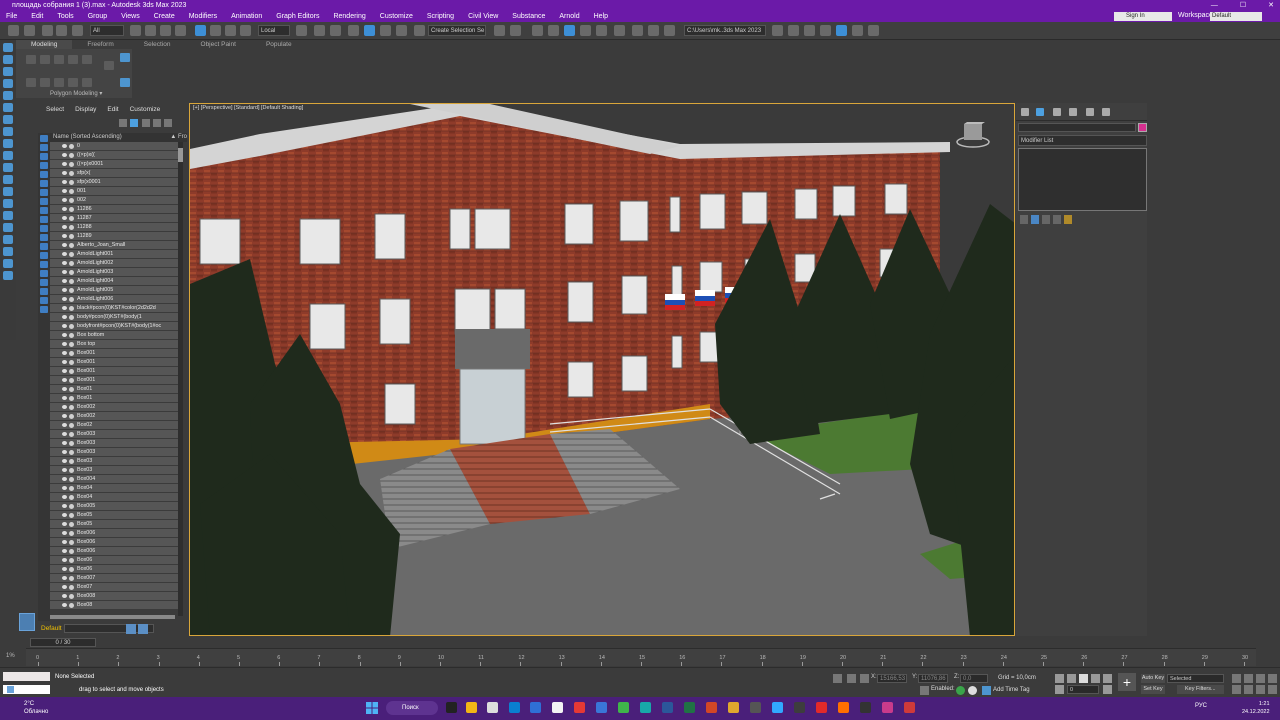 The width and height of the screenshot is (1280, 720). What do you see at coordinates (733, 707) in the screenshot?
I see `app-icon` at bounding box center [733, 707].